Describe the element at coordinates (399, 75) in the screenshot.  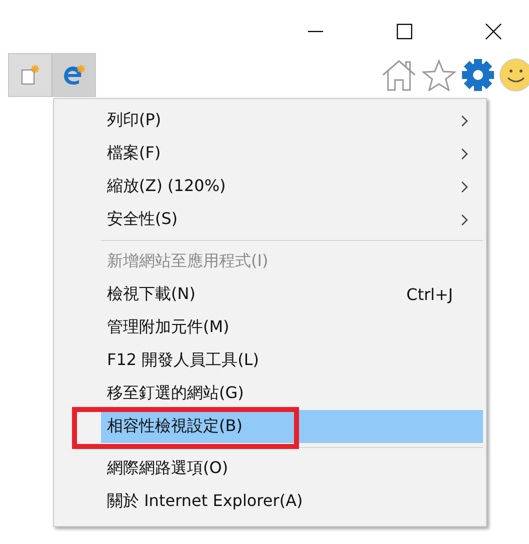
I see `home-icon` at that location.